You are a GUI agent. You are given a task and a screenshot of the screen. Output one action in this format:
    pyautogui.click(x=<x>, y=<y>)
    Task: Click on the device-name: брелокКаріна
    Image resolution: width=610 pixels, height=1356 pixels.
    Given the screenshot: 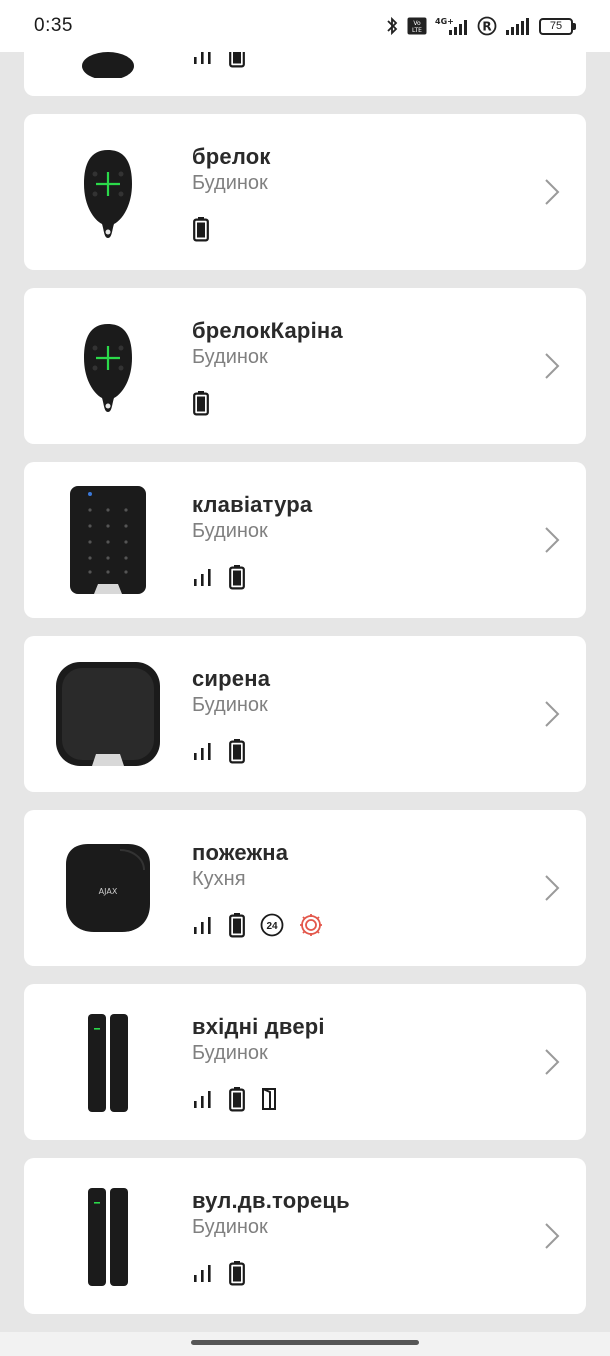 What is the action you would take?
    pyautogui.click(x=267, y=330)
    